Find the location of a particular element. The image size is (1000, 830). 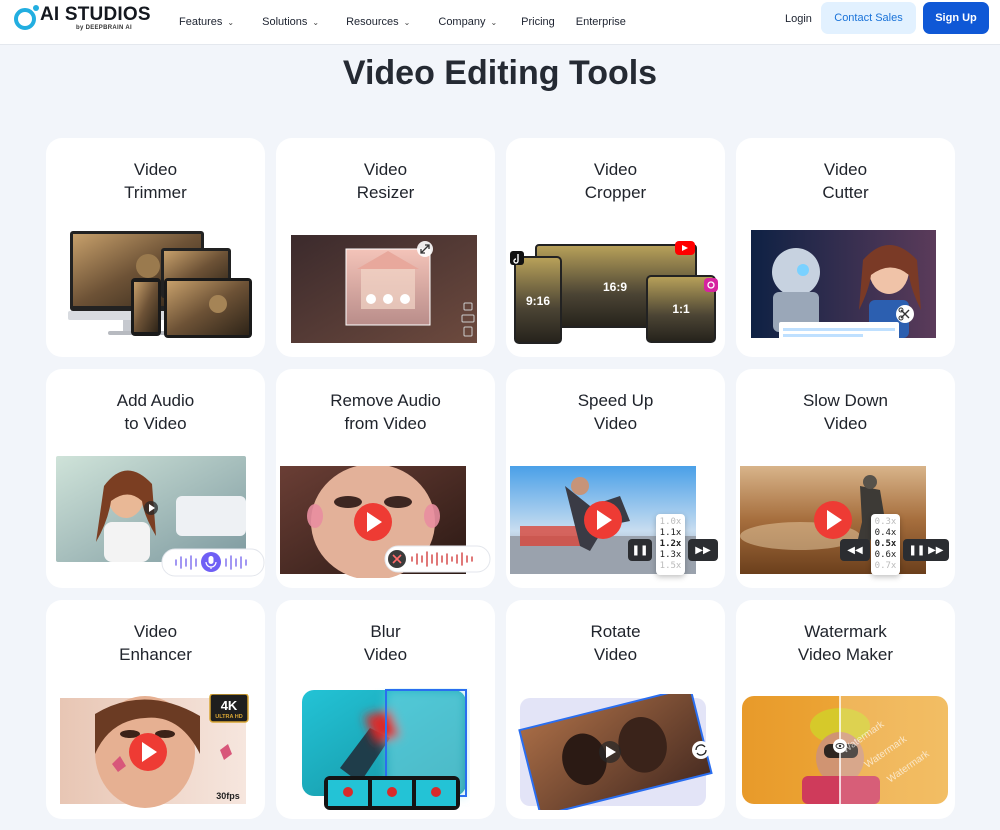

logo-text: AI STUDIOS is located at coordinates (95, 14).